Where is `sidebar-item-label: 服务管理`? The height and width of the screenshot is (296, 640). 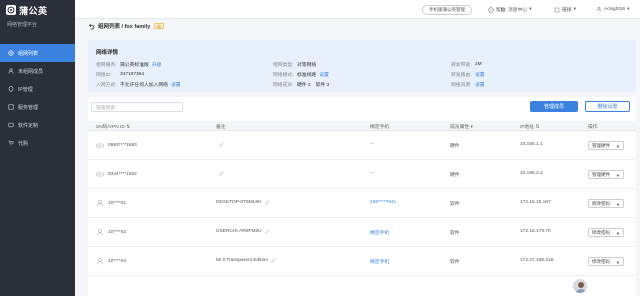 sidebar-item-label: 服务管理 is located at coordinates (28, 107).